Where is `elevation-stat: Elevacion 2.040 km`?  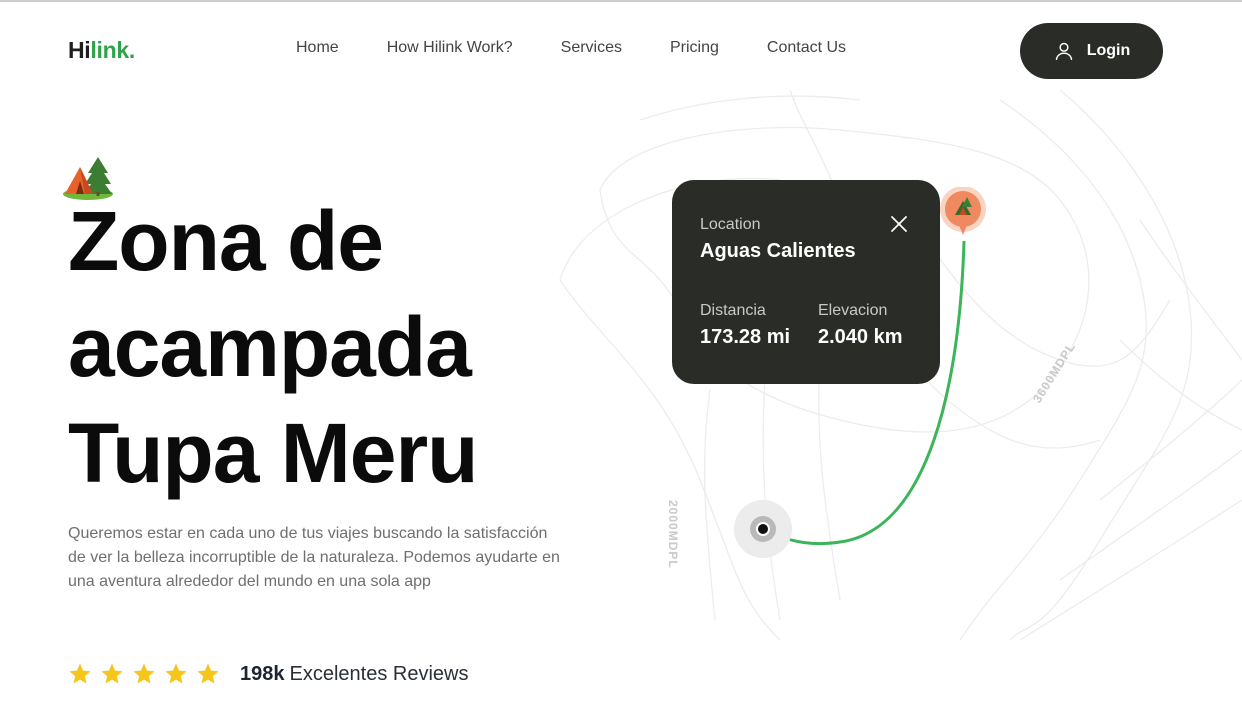 elevation-stat: Elevacion 2.040 km is located at coordinates (860, 325).